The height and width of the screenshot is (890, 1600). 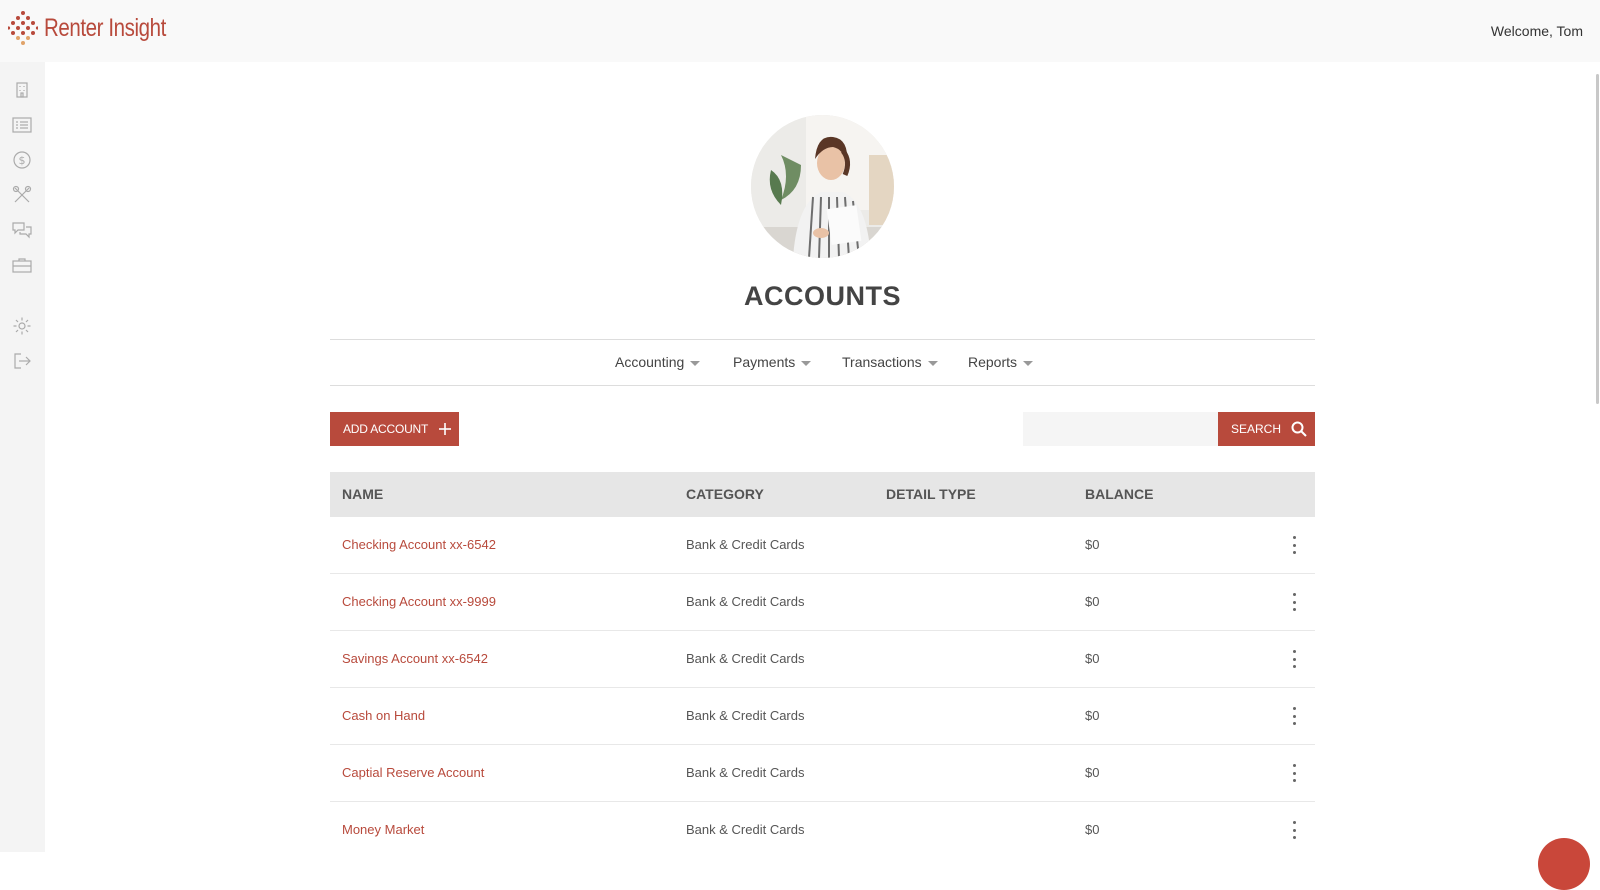 What do you see at coordinates (800, 31) in the screenshot?
I see `top-bar: Renter Insight Welcome, Tom` at bounding box center [800, 31].